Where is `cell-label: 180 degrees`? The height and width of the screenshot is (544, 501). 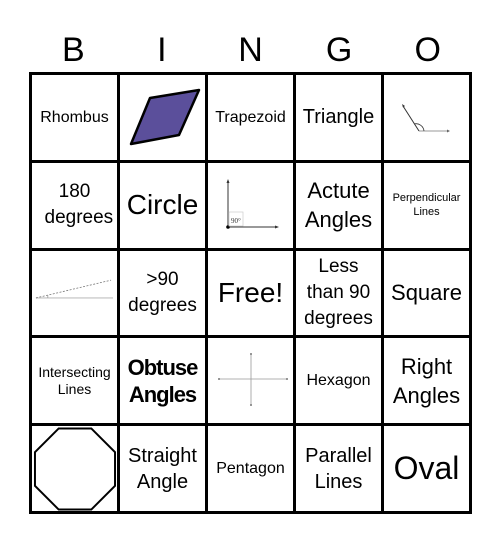 cell-label: 180 degrees is located at coordinates (79, 205).